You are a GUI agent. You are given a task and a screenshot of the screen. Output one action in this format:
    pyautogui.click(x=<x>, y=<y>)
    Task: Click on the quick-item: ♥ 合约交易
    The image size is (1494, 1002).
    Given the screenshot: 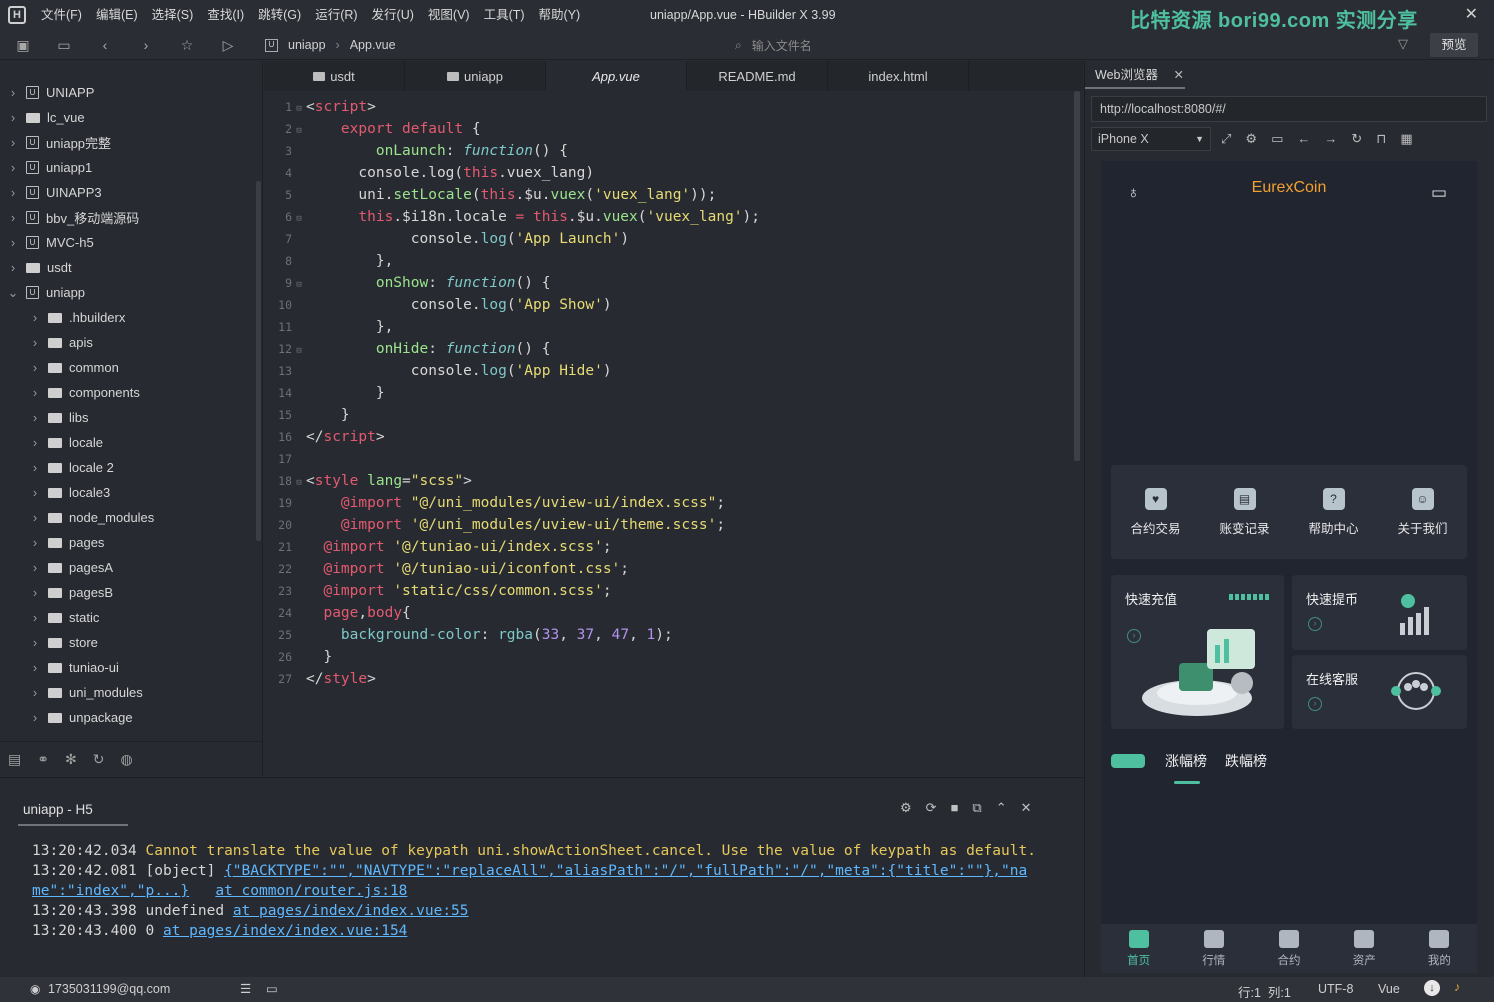 What is the action you would take?
    pyautogui.click(x=1155, y=512)
    